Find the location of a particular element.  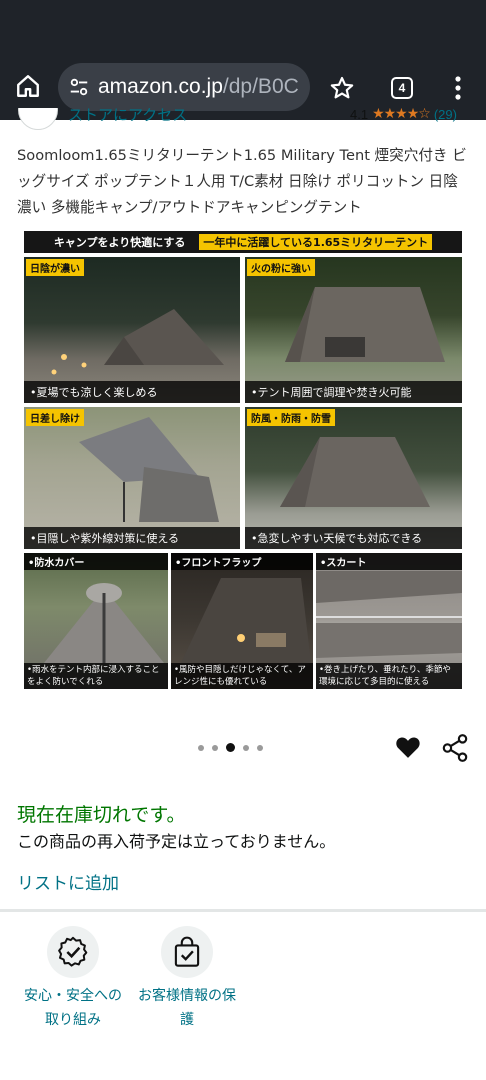

tile-header: •スカート is located at coordinates (389, 561).